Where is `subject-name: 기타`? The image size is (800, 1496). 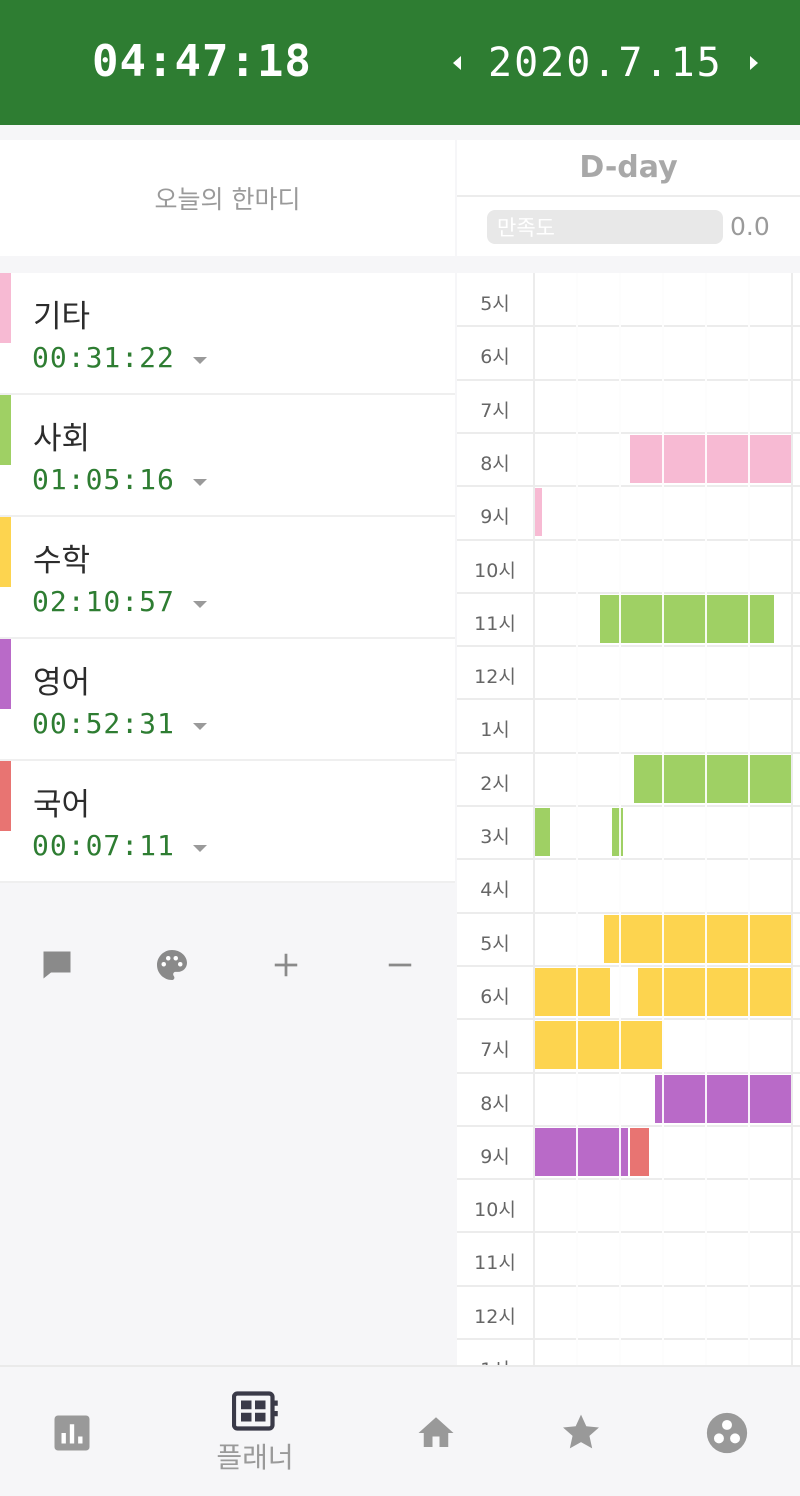 subject-name: 기타 is located at coordinates (62, 317).